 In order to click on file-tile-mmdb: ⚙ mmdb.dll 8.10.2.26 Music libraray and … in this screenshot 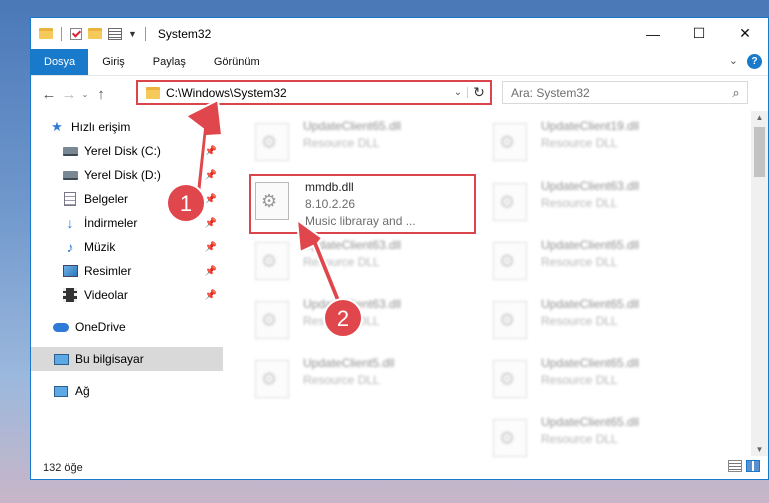, I will do `click(362, 204)`.